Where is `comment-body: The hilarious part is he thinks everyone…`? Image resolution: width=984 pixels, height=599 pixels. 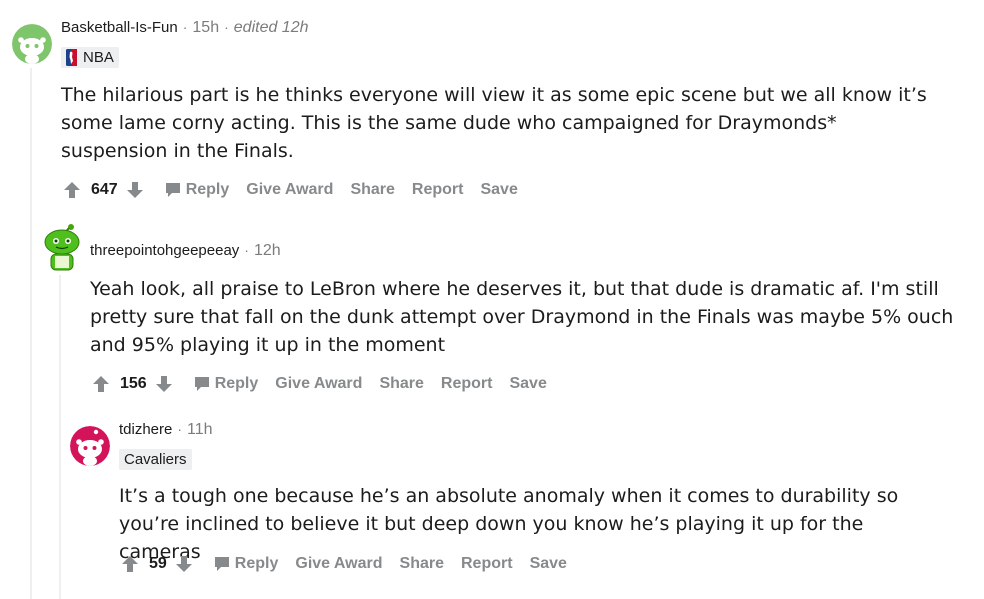 comment-body: The hilarious part is he thinks everyone… is located at coordinates (494, 123).